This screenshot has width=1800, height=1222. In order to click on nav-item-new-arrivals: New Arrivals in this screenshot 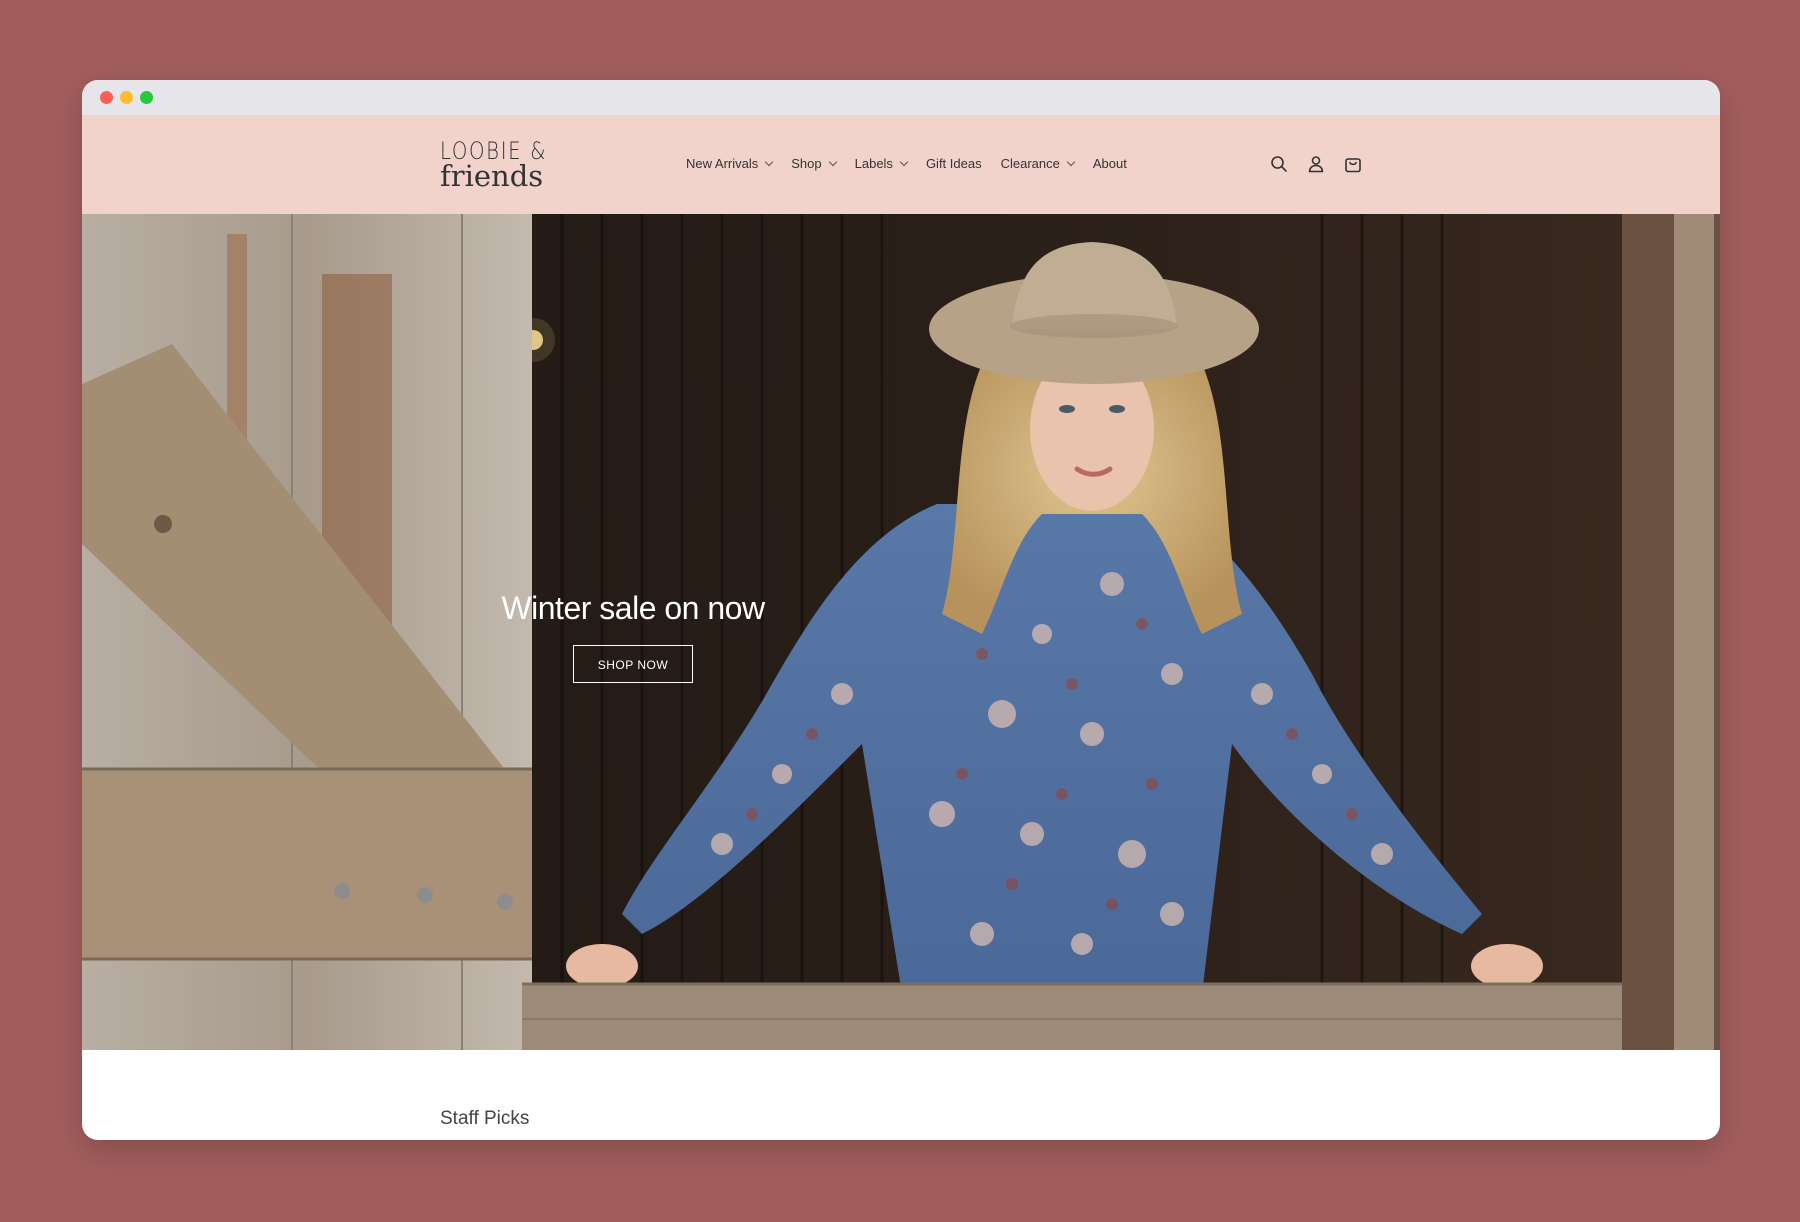, I will do `click(730, 163)`.